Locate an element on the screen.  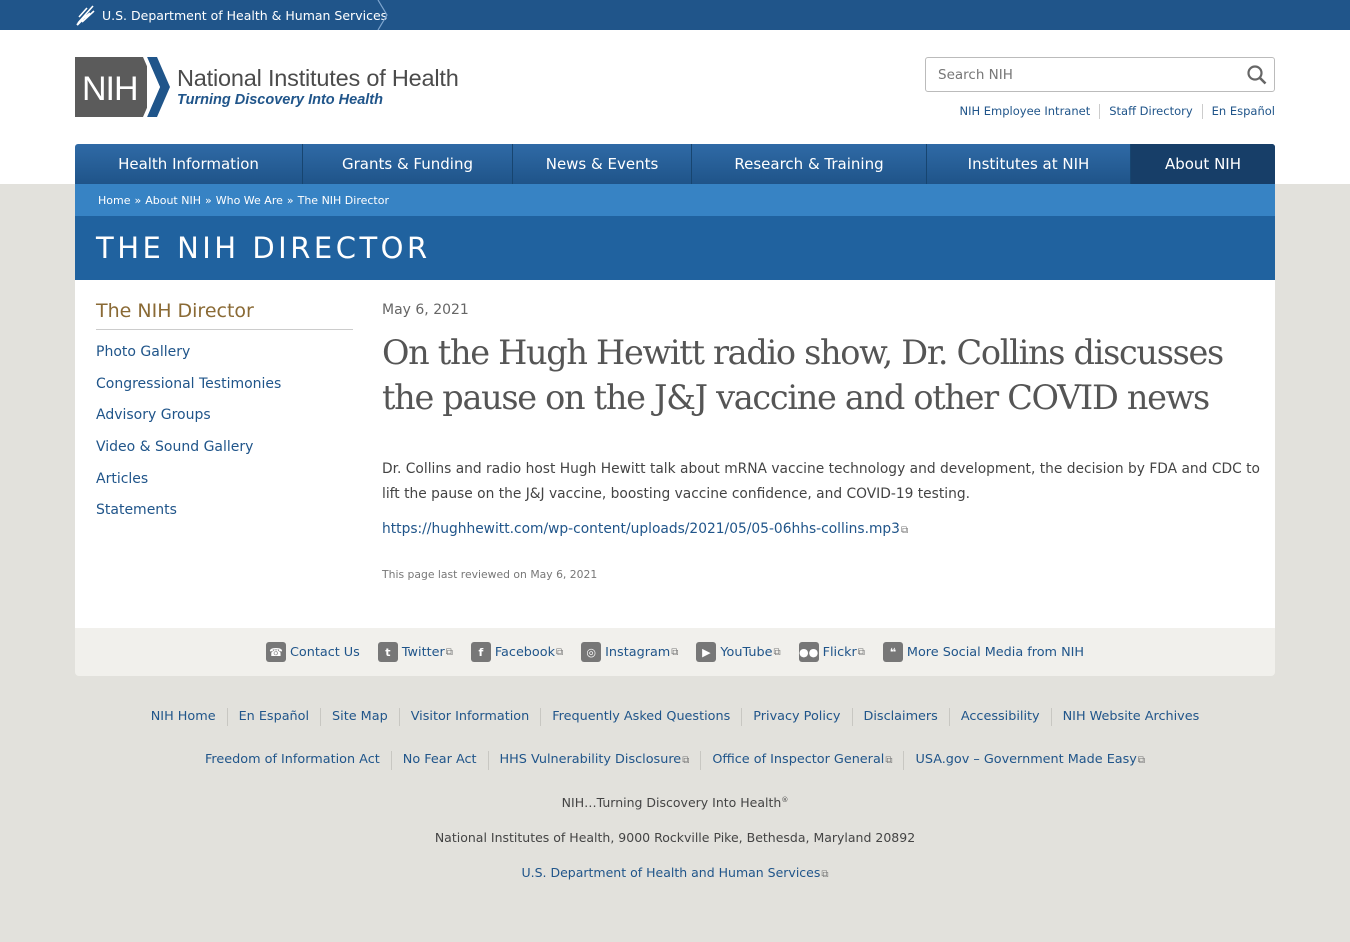
search-icon is located at coordinates (1257, 75).